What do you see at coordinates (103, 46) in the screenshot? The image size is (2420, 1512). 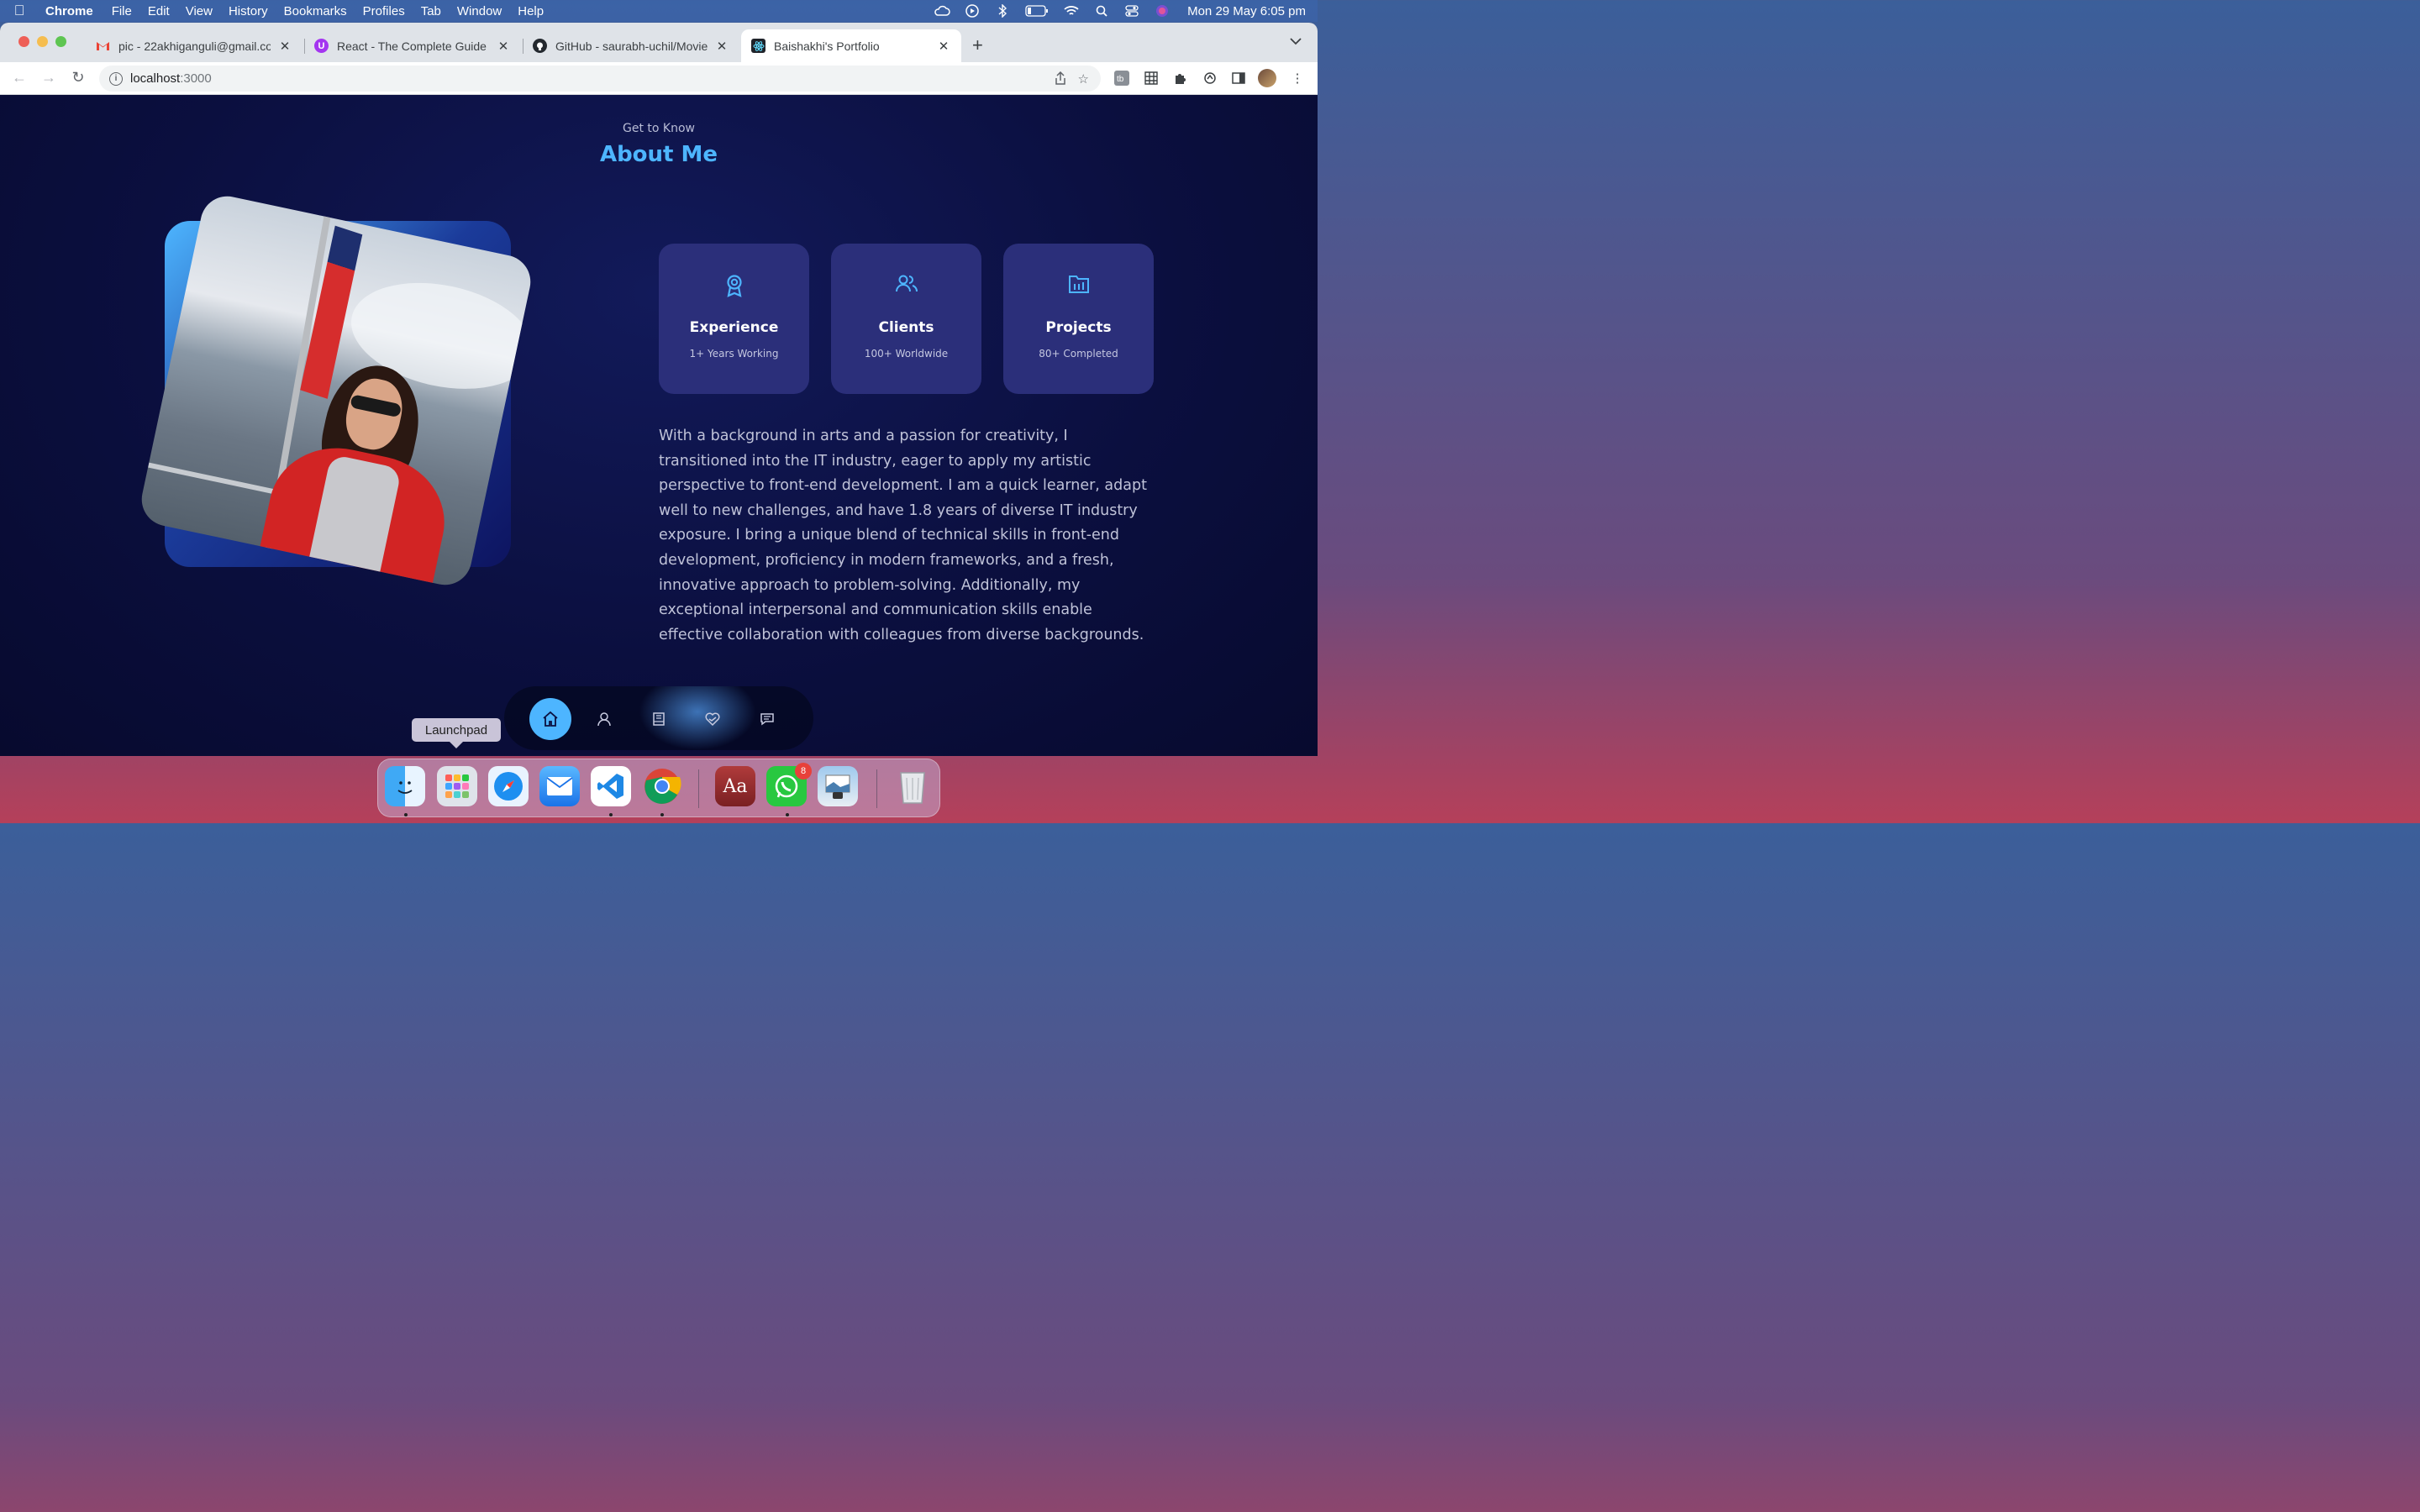 I see `gmail-icon` at bounding box center [103, 46].